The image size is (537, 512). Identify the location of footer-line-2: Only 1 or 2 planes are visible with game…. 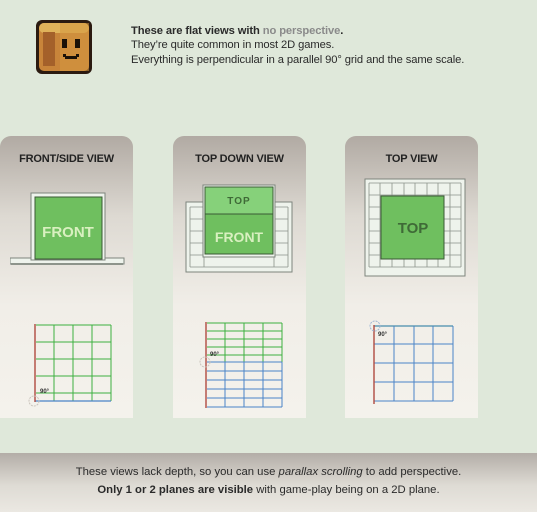
(268, 490).